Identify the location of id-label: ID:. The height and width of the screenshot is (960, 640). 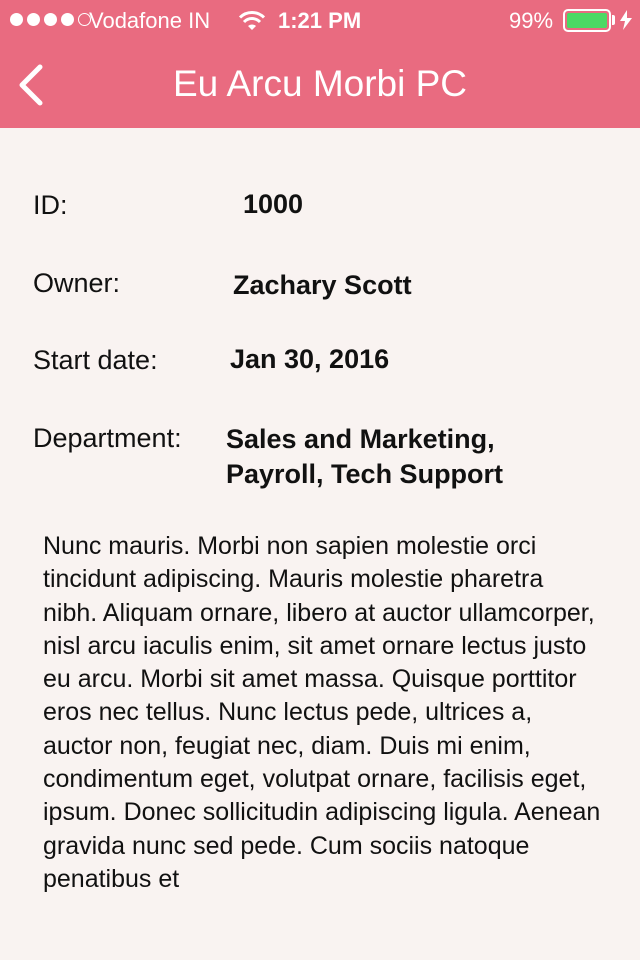
(50, 205).